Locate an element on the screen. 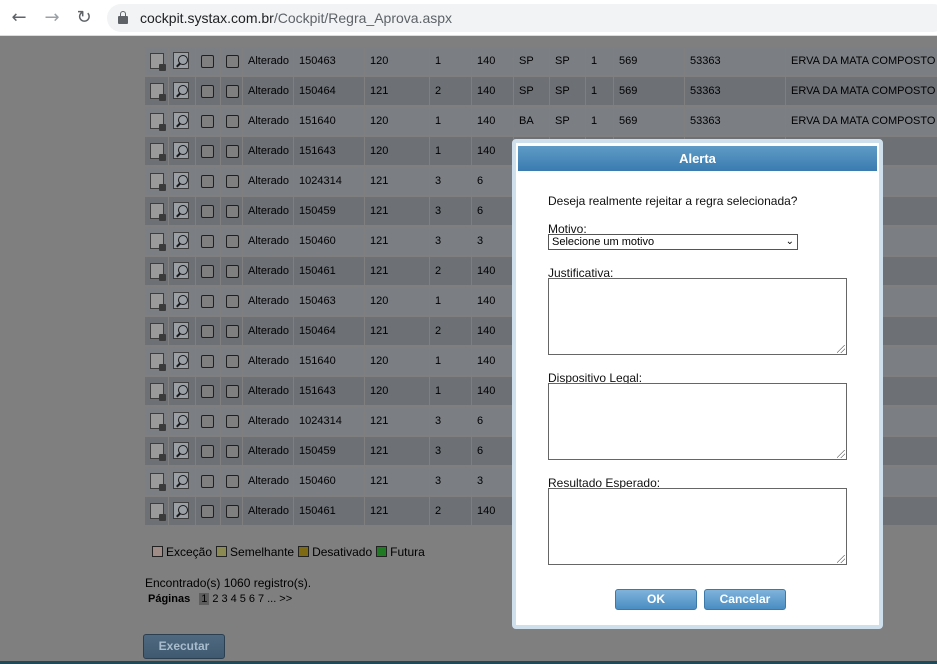  back-arrow-icon: ← is located at coordinates (19, 18).